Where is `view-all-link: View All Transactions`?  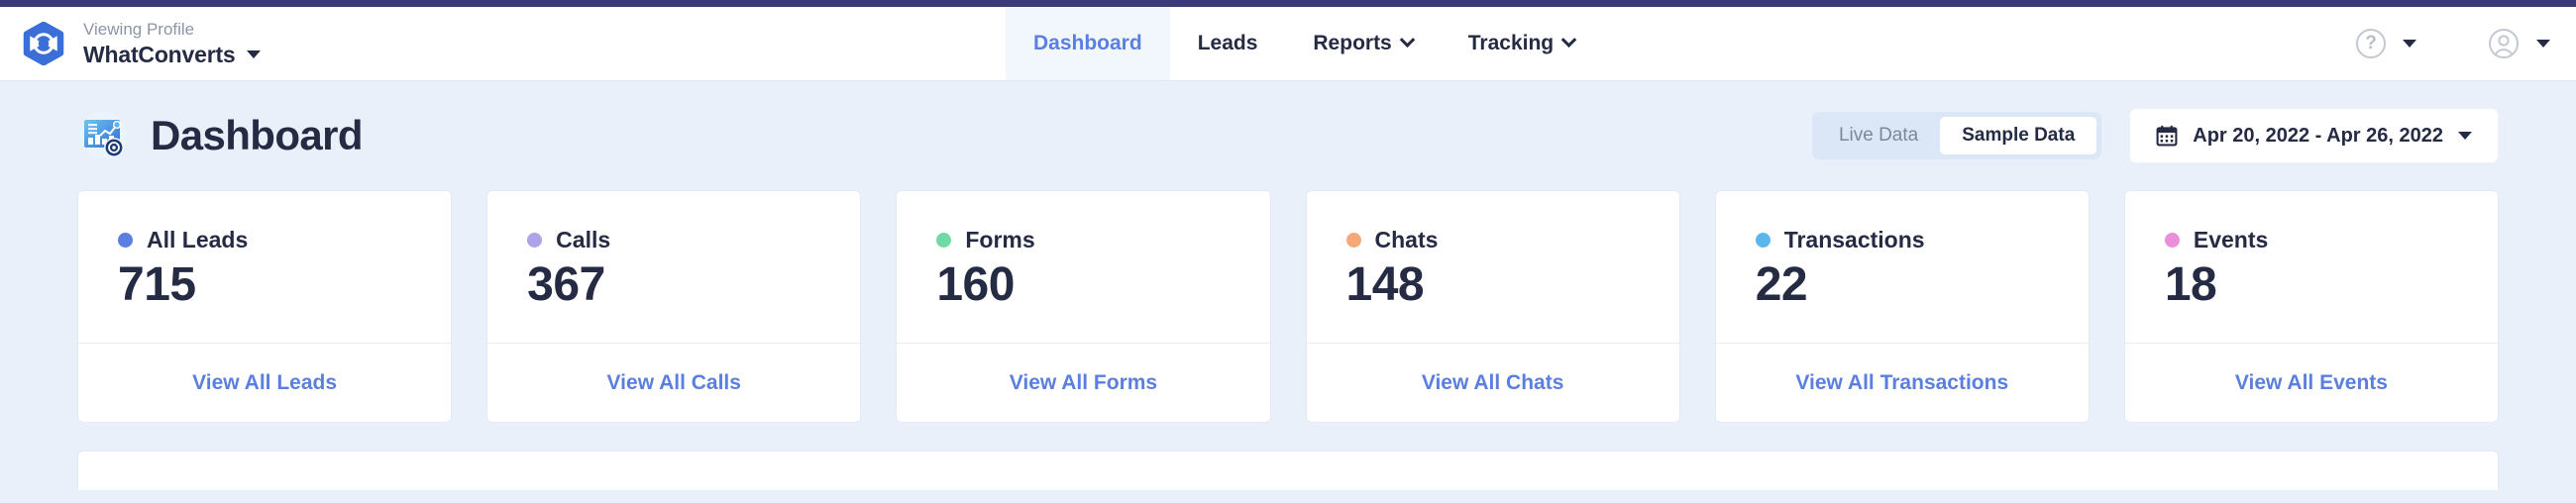
view-all-link: View All Transactions is located at coordinates (1901, 383).